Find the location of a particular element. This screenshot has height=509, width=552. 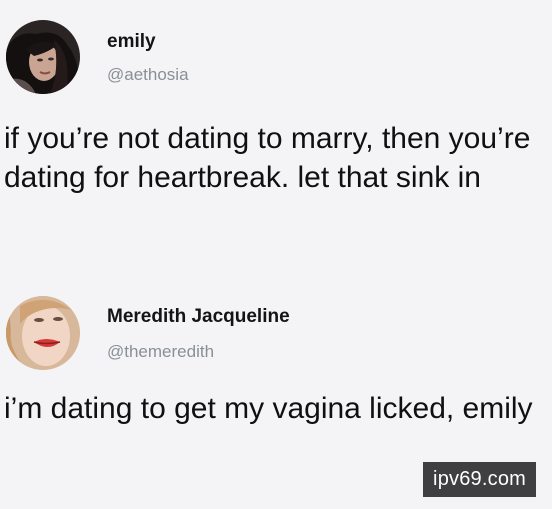

handle: @themeredith is located at coordinates (160, 352).